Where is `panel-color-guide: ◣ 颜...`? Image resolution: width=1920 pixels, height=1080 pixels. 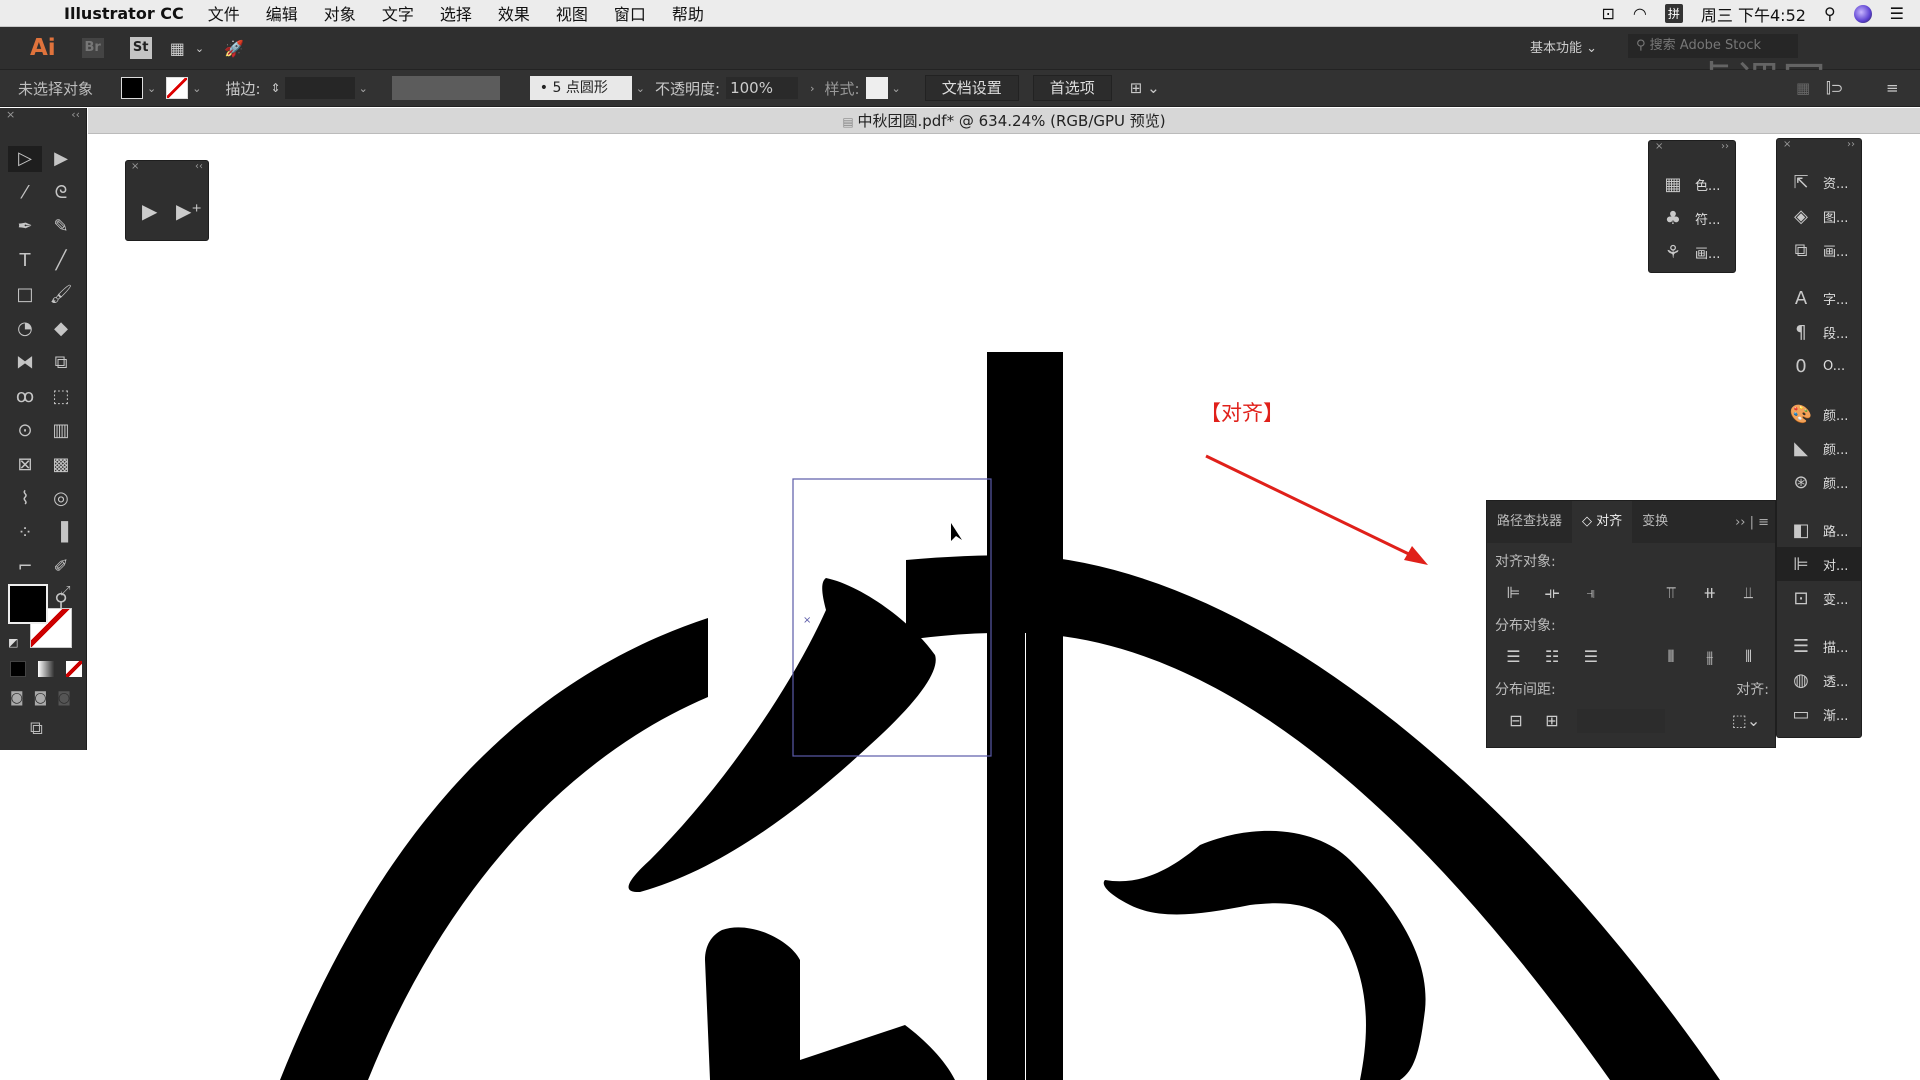 panel-color-guide: ◣ 颜... is located at coordinates (1819, 448).